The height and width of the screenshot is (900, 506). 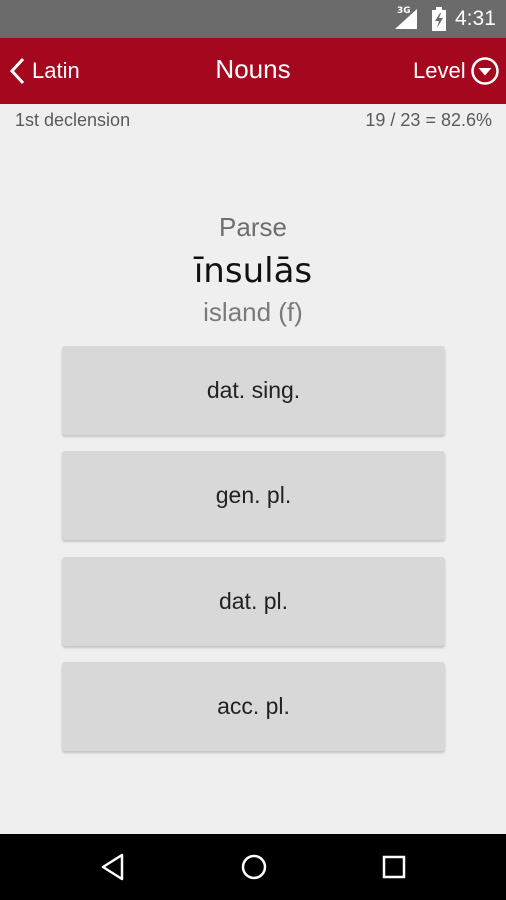 What do you see at coordinates (475, 18) in the screenshot?
I see `clock-time: 4:31` at bounding box center [475, 18].